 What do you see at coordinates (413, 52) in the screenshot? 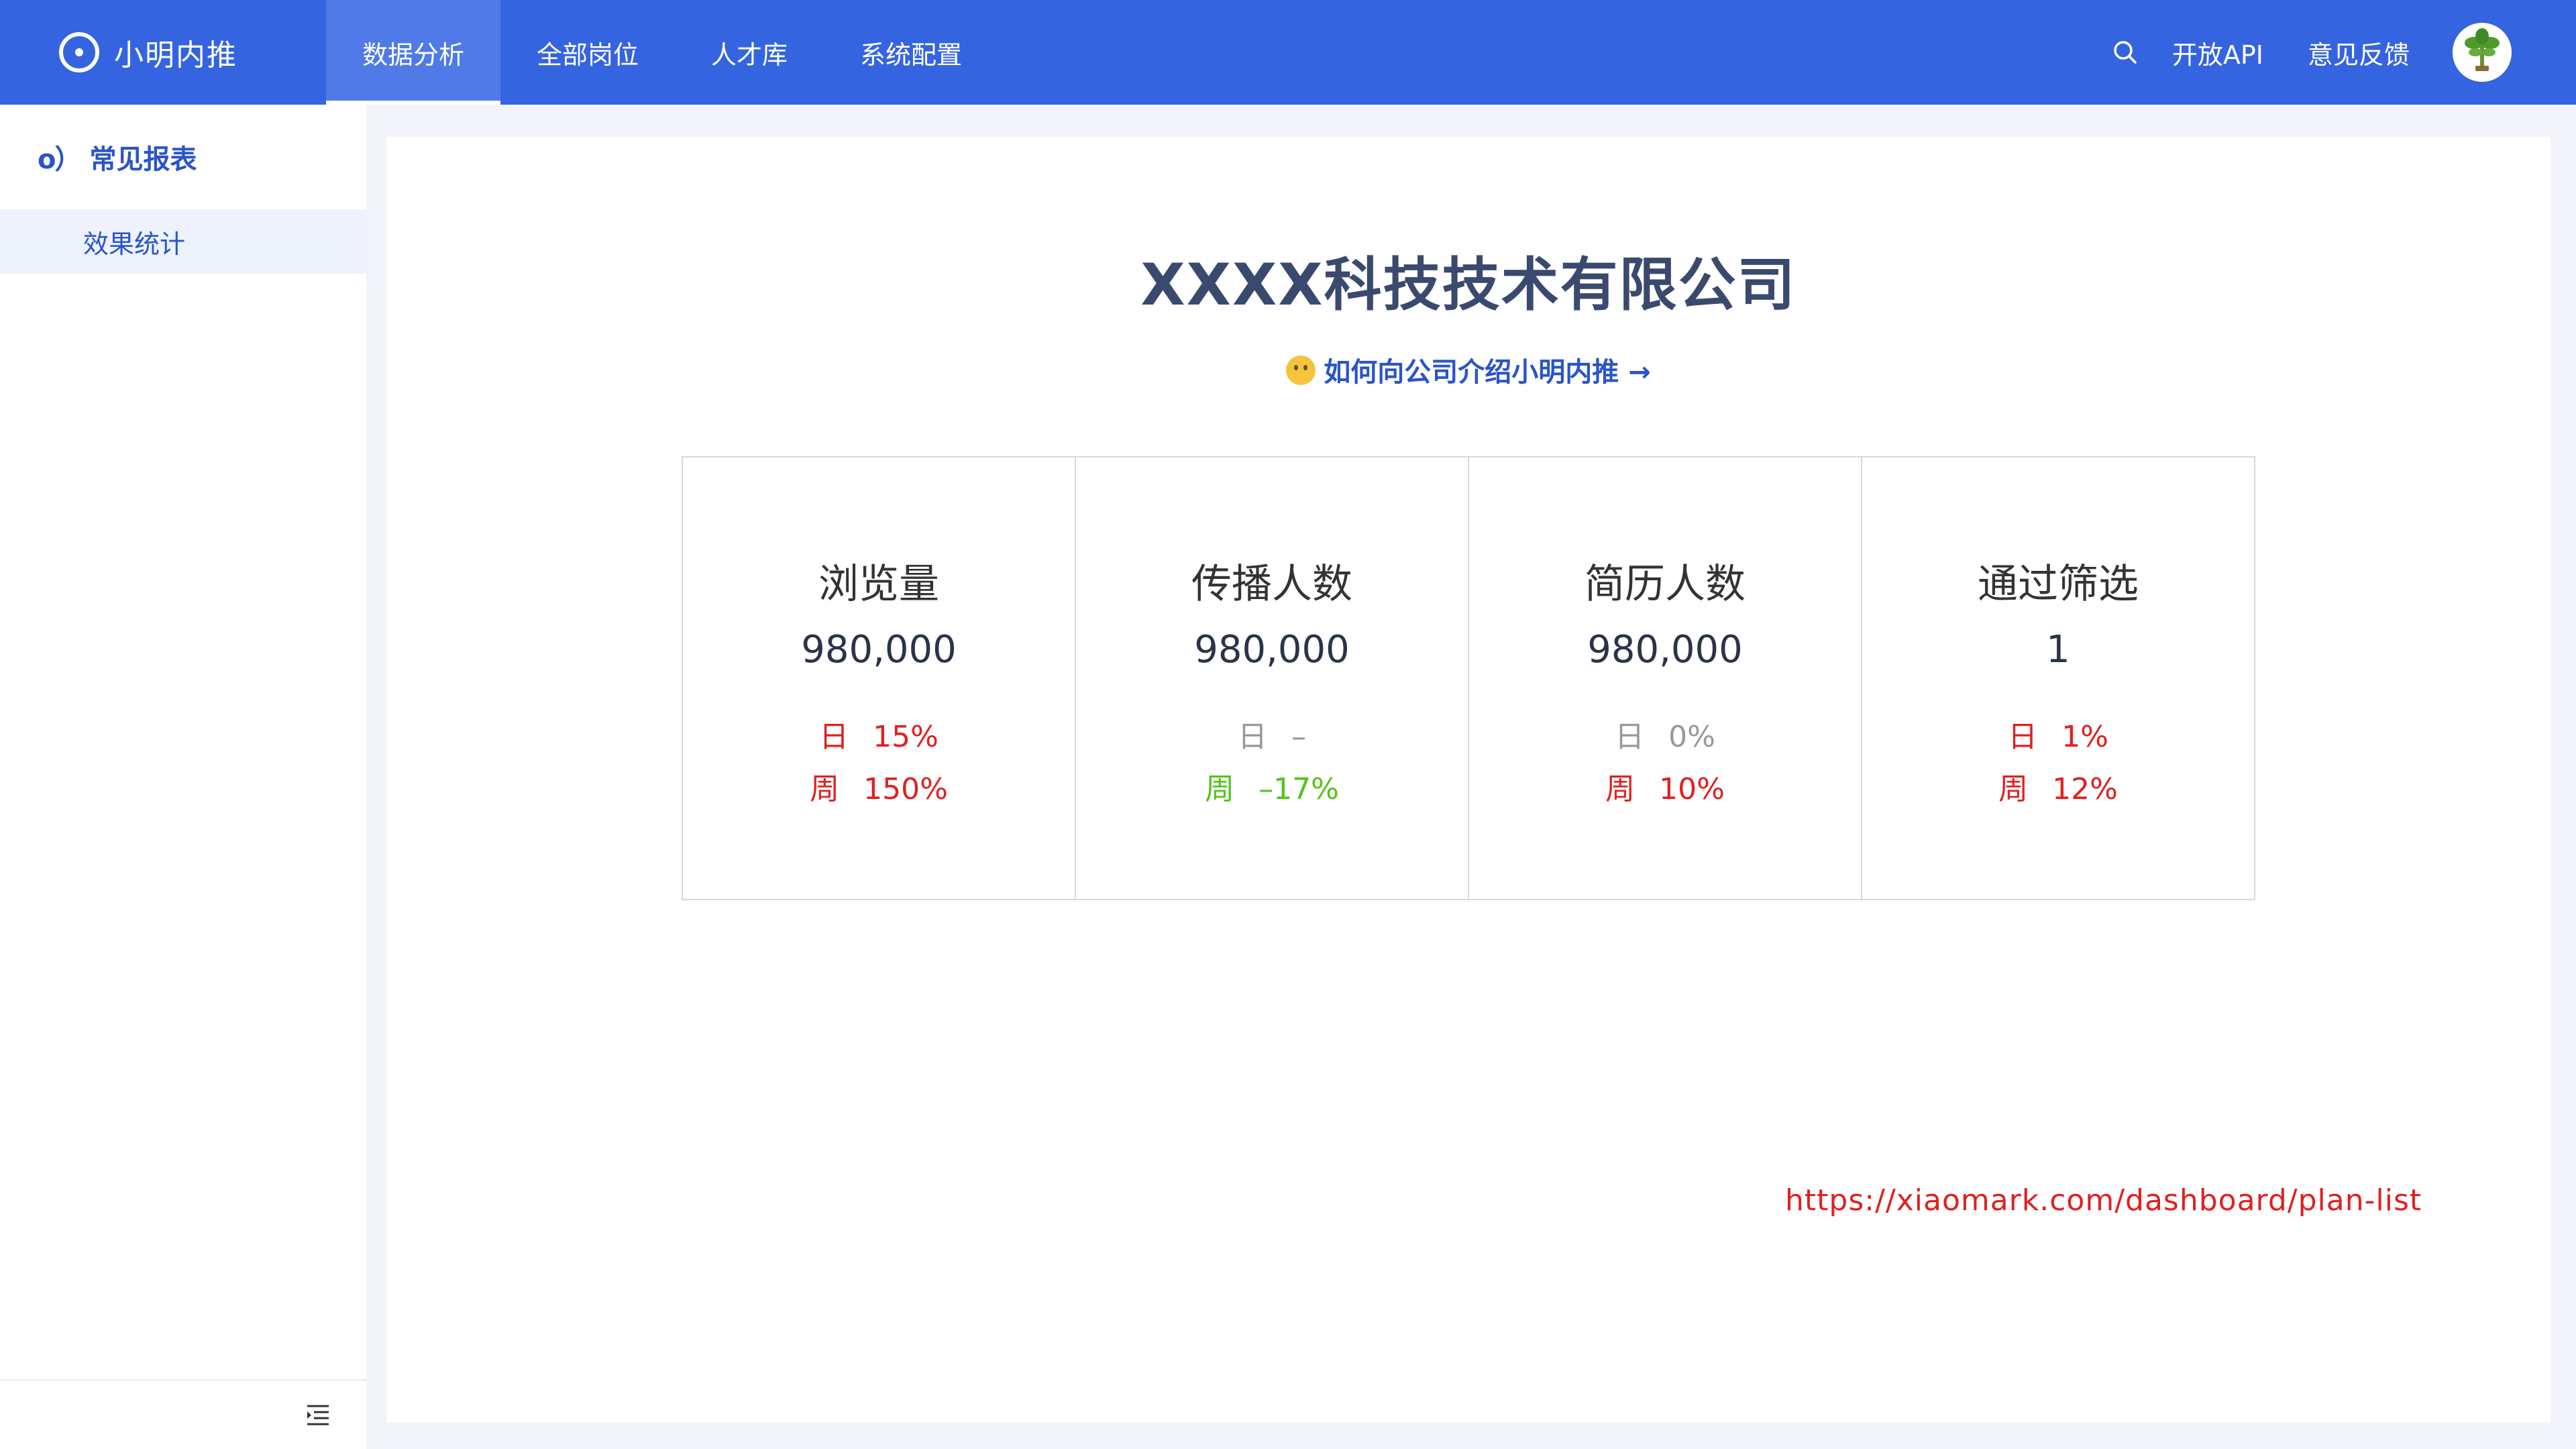
I see `tab-data-analysis: 数据分析` at bounding box center [413, 52].